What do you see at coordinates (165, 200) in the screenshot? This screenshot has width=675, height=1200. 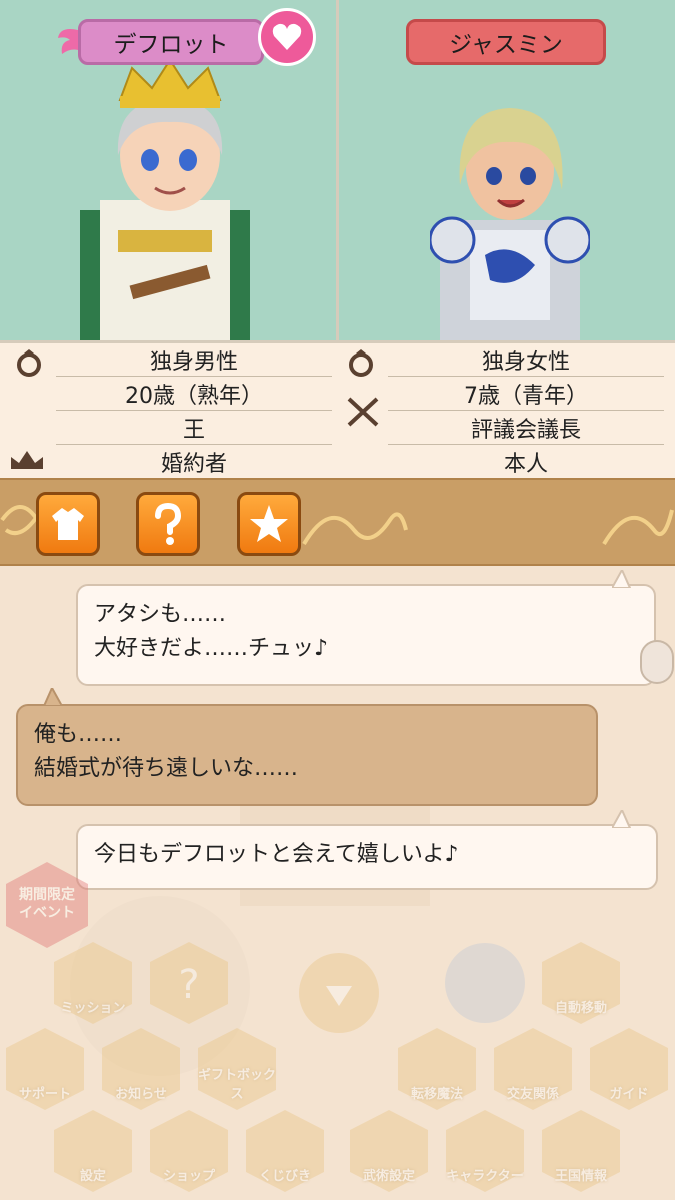 I see `left-character-avatar` at bounding box center [165, 200].